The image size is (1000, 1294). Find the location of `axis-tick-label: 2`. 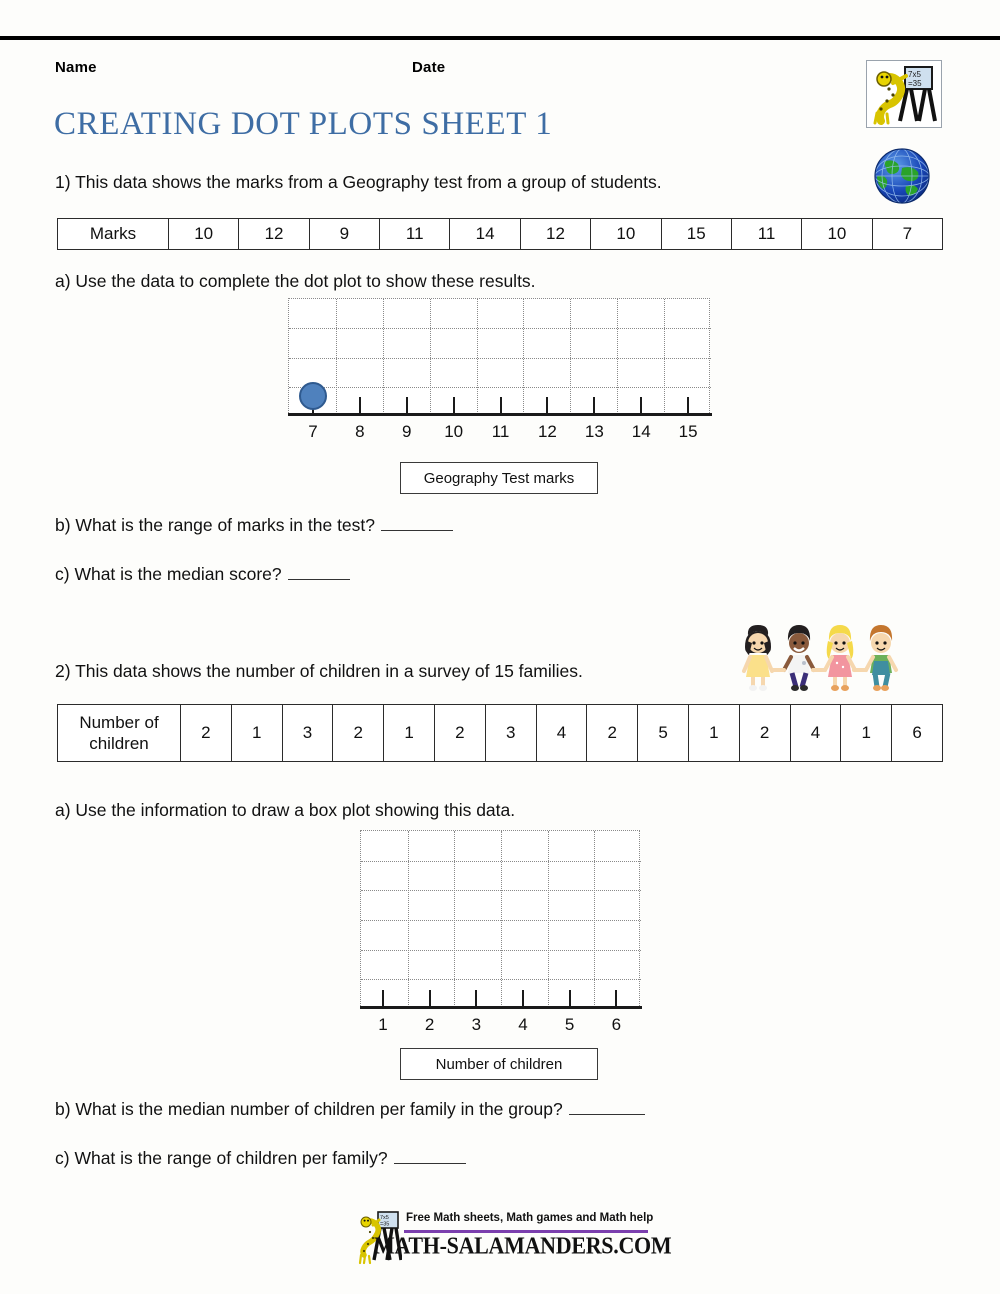

axis-tick-label: 2 is located at coordinates (429, 1024).